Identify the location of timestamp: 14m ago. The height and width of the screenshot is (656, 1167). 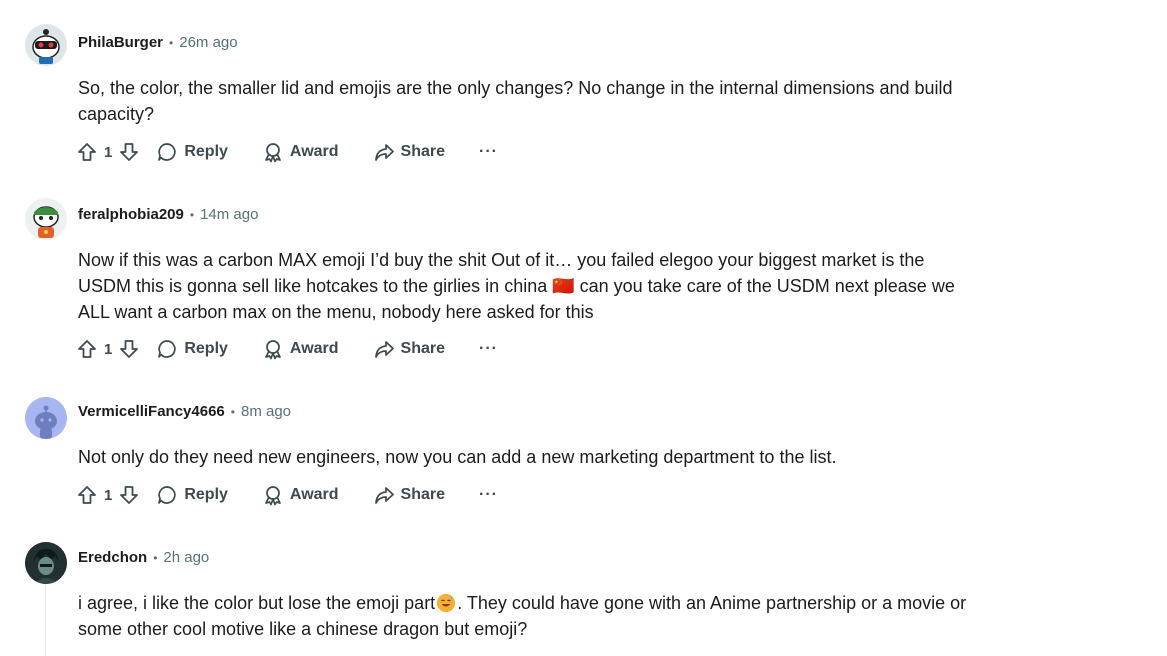
(229, 214).